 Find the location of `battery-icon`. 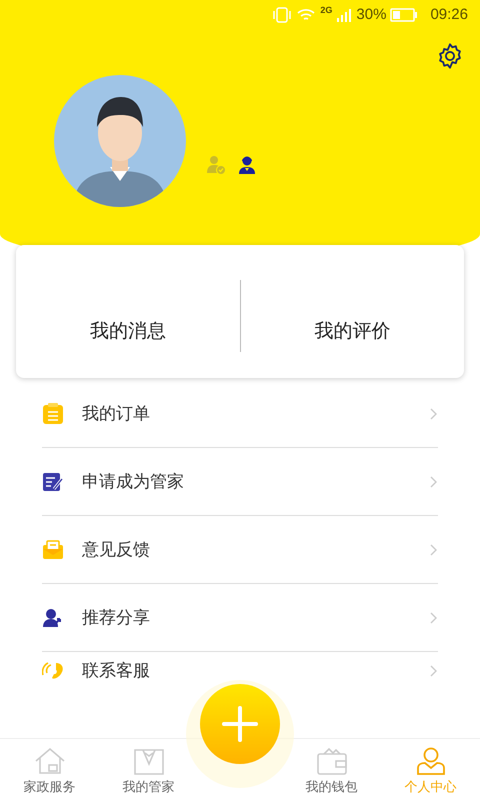

battery-icon is located at coordinates (404, 15).